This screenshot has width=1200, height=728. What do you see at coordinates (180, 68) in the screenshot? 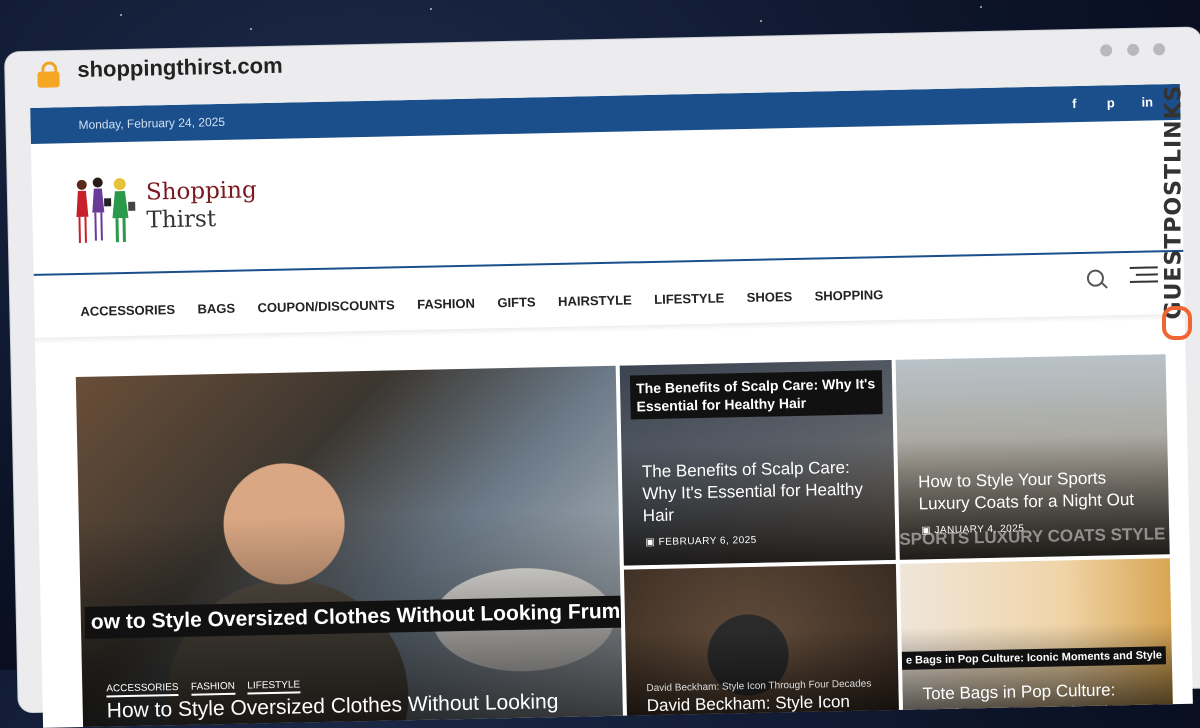
I see `url-text: shoppingthirst.com` at bounding box center [180, 68].